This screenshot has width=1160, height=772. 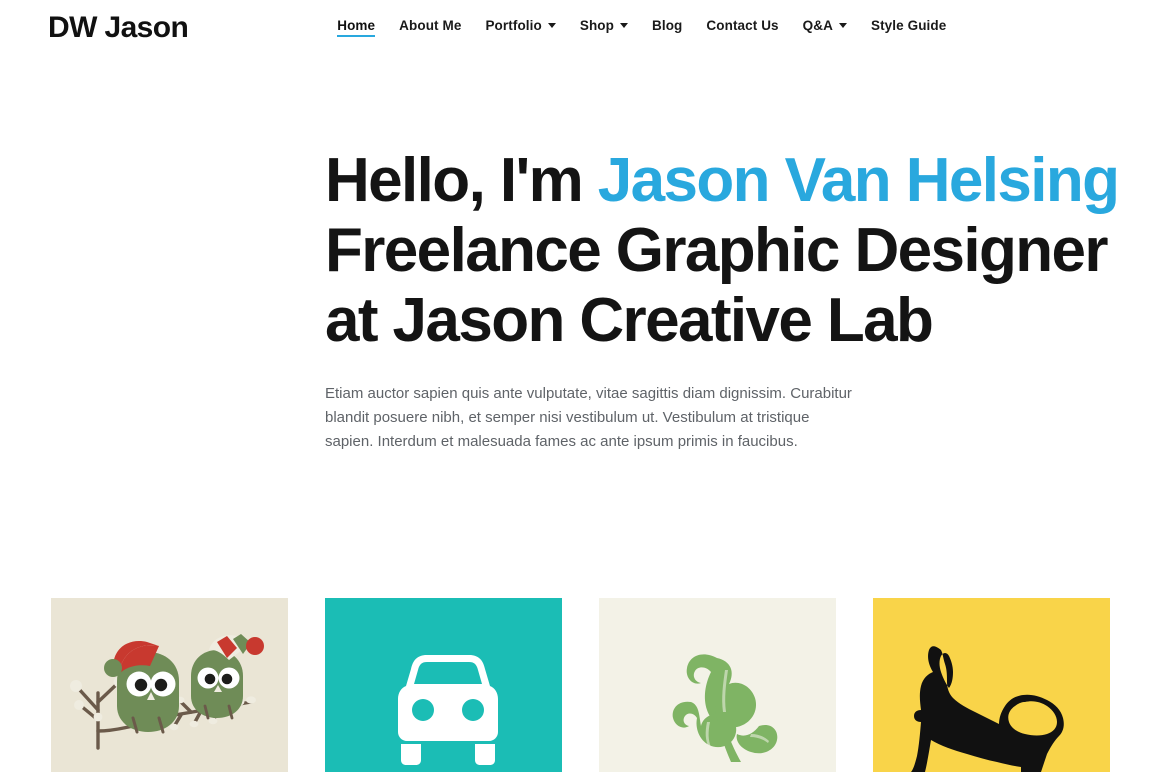 I want to click on nav-item-home: Home, so click(x=356, y=27).